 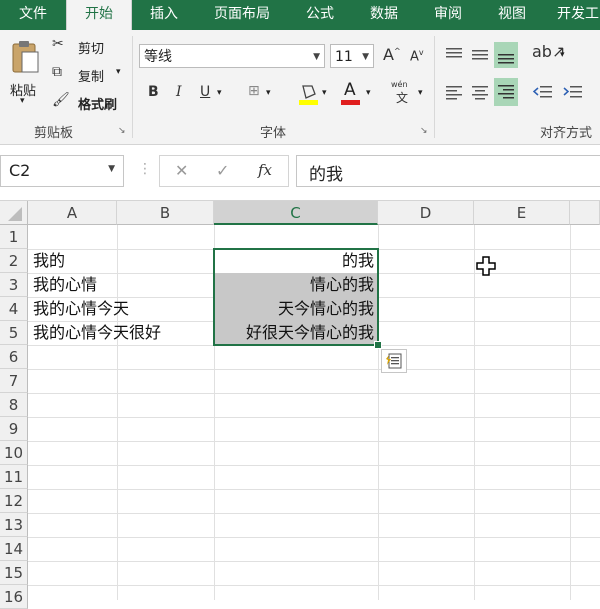 What do you see at coordinates (273, 133) in the screenshot?
I see `font-group-label: 字体` at bounding box center [273, 133].